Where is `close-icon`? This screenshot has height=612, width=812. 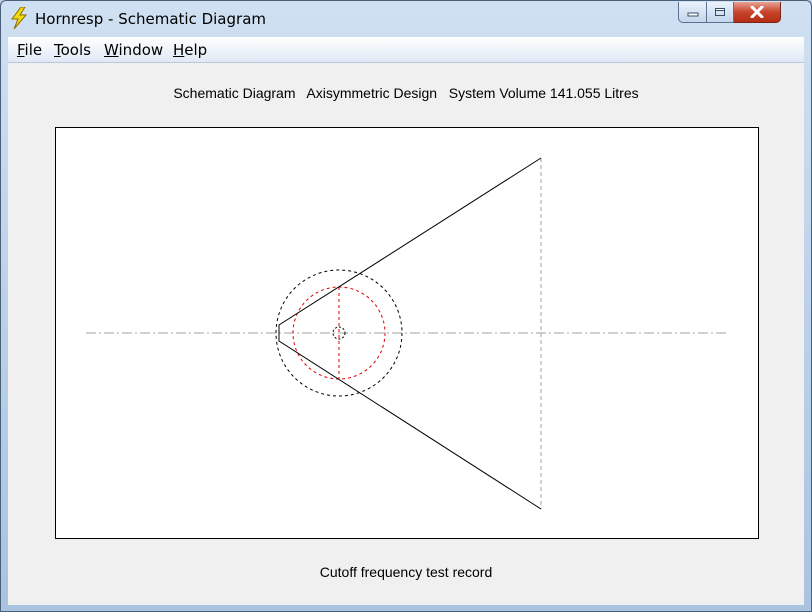 close-icon is located at coordinates (757, 12).